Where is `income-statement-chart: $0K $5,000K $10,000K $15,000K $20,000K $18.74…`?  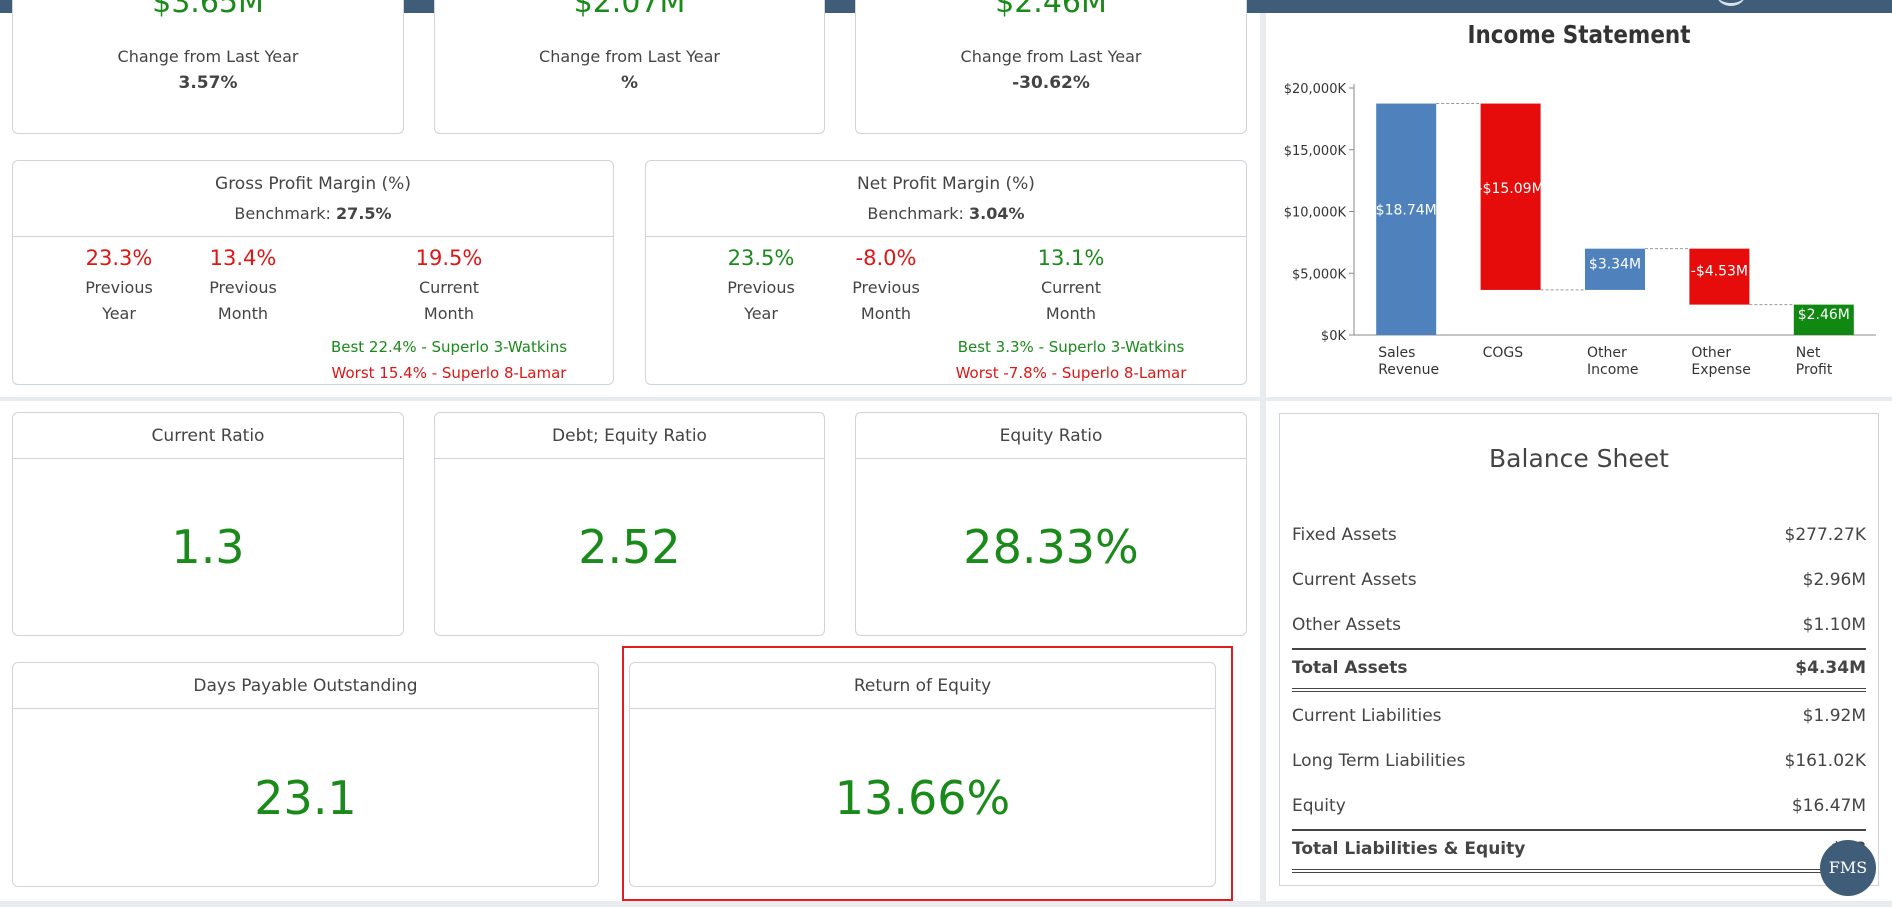
income-statement-chart: $0K $5,000K $10,000K $15,000K $20,000K $18.74… is located at coordinates (1580, 230).